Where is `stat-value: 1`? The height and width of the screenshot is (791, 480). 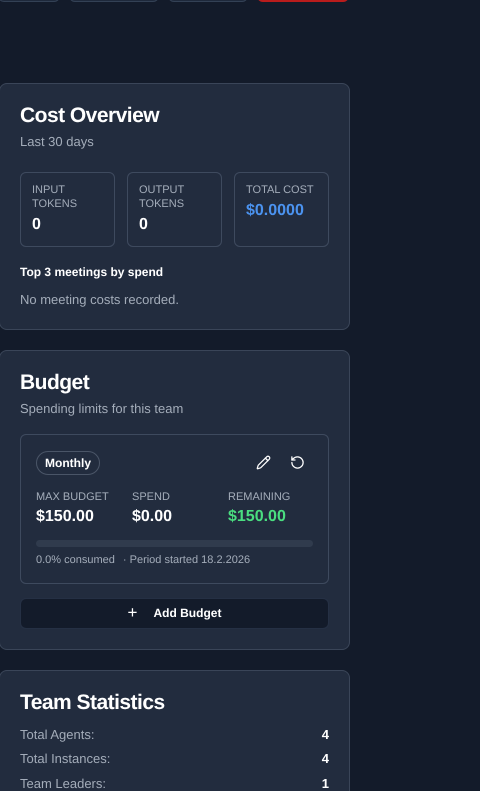 stat-value: 1 is located at coordinates (325, 782).